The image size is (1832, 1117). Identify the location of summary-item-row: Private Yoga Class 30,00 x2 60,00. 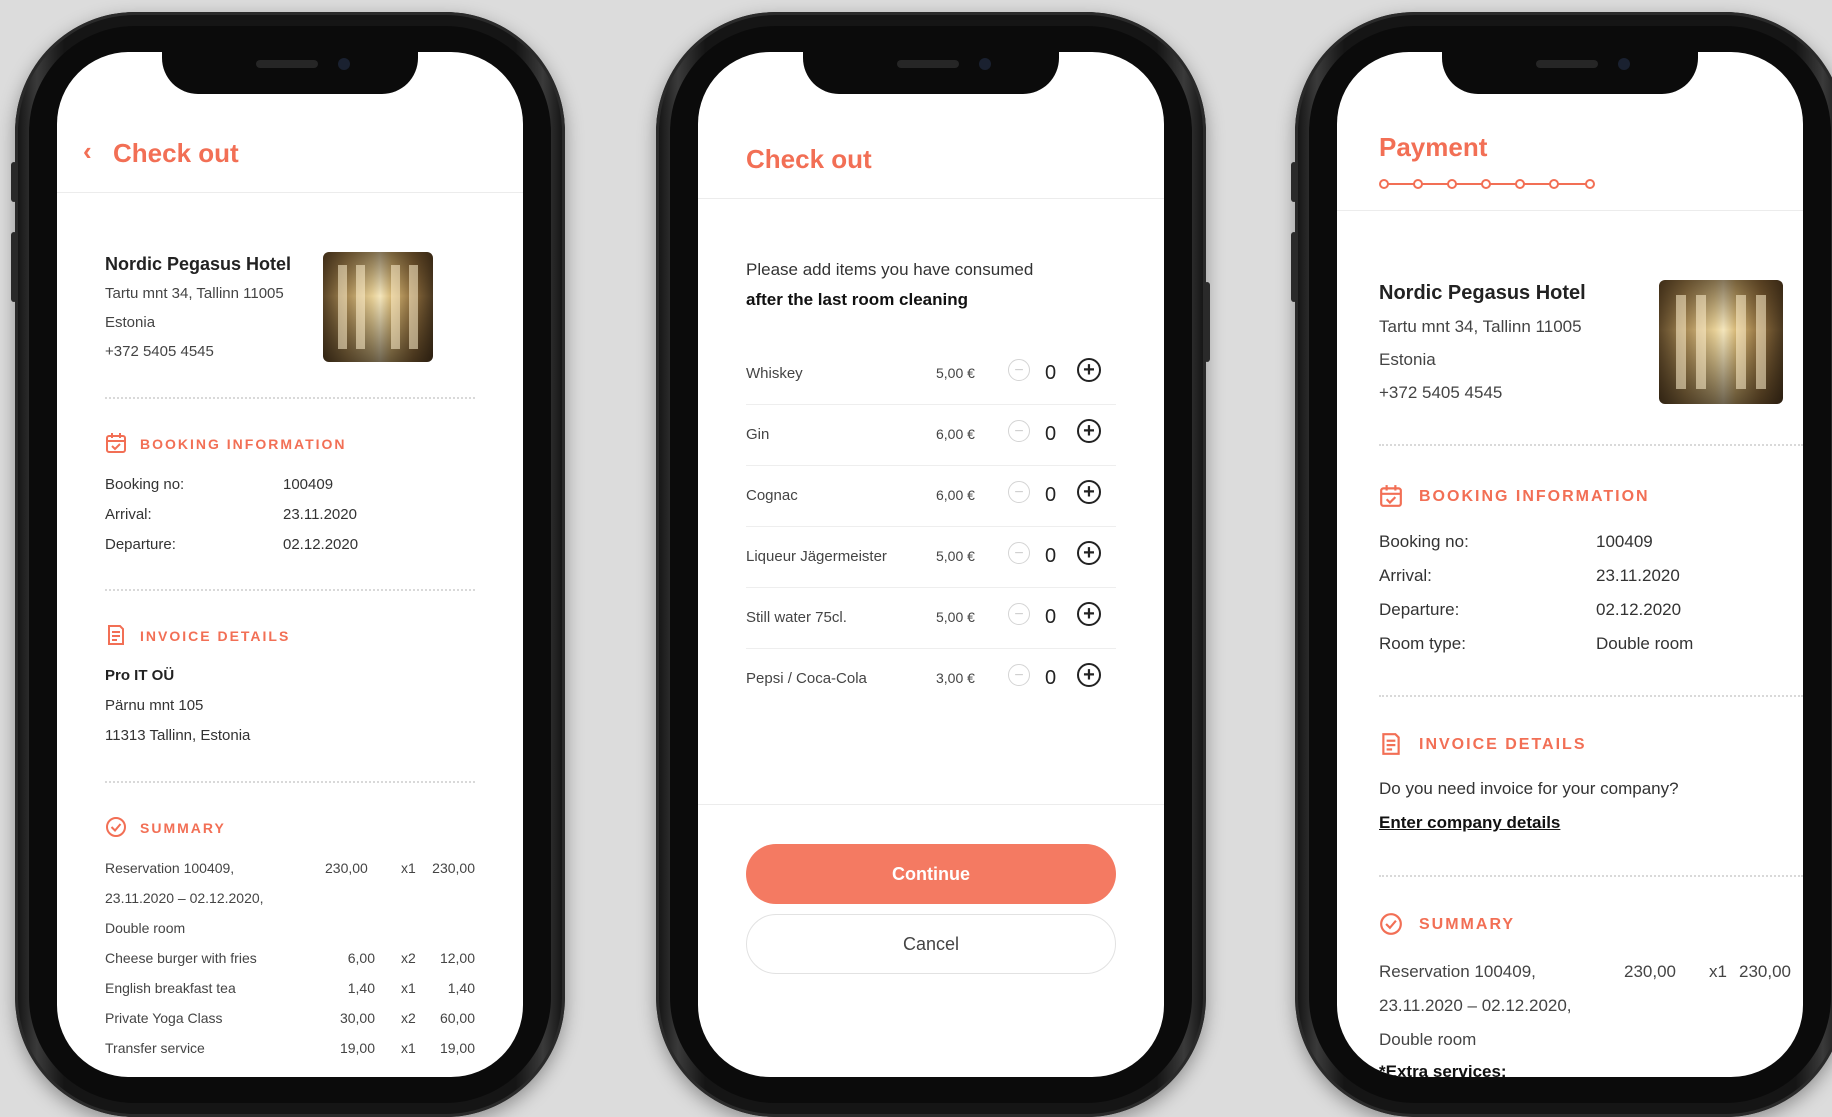
(290, 1020).